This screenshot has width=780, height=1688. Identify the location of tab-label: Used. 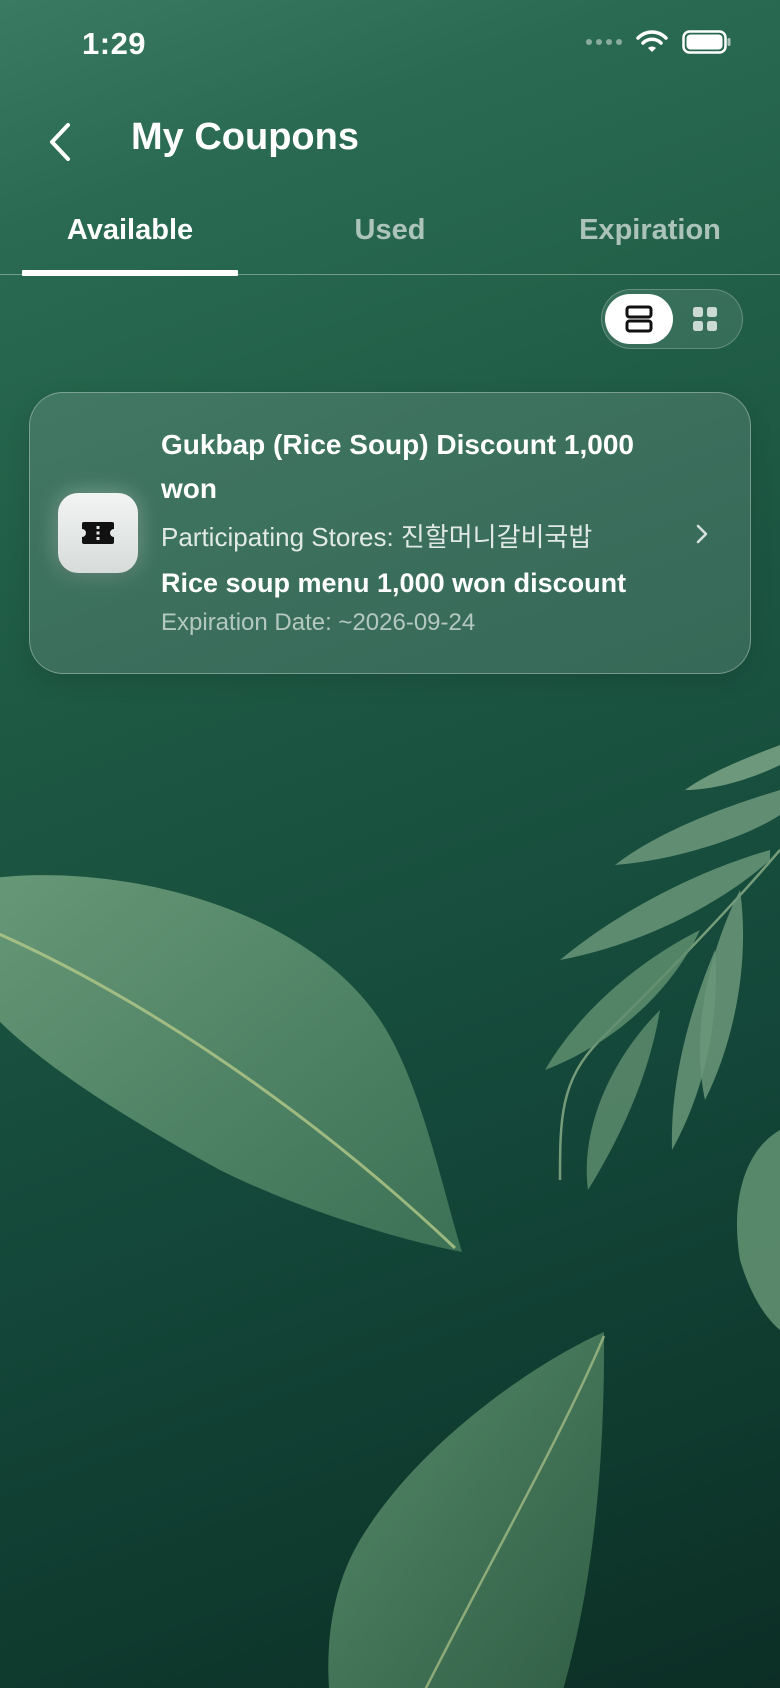
(390, 230).